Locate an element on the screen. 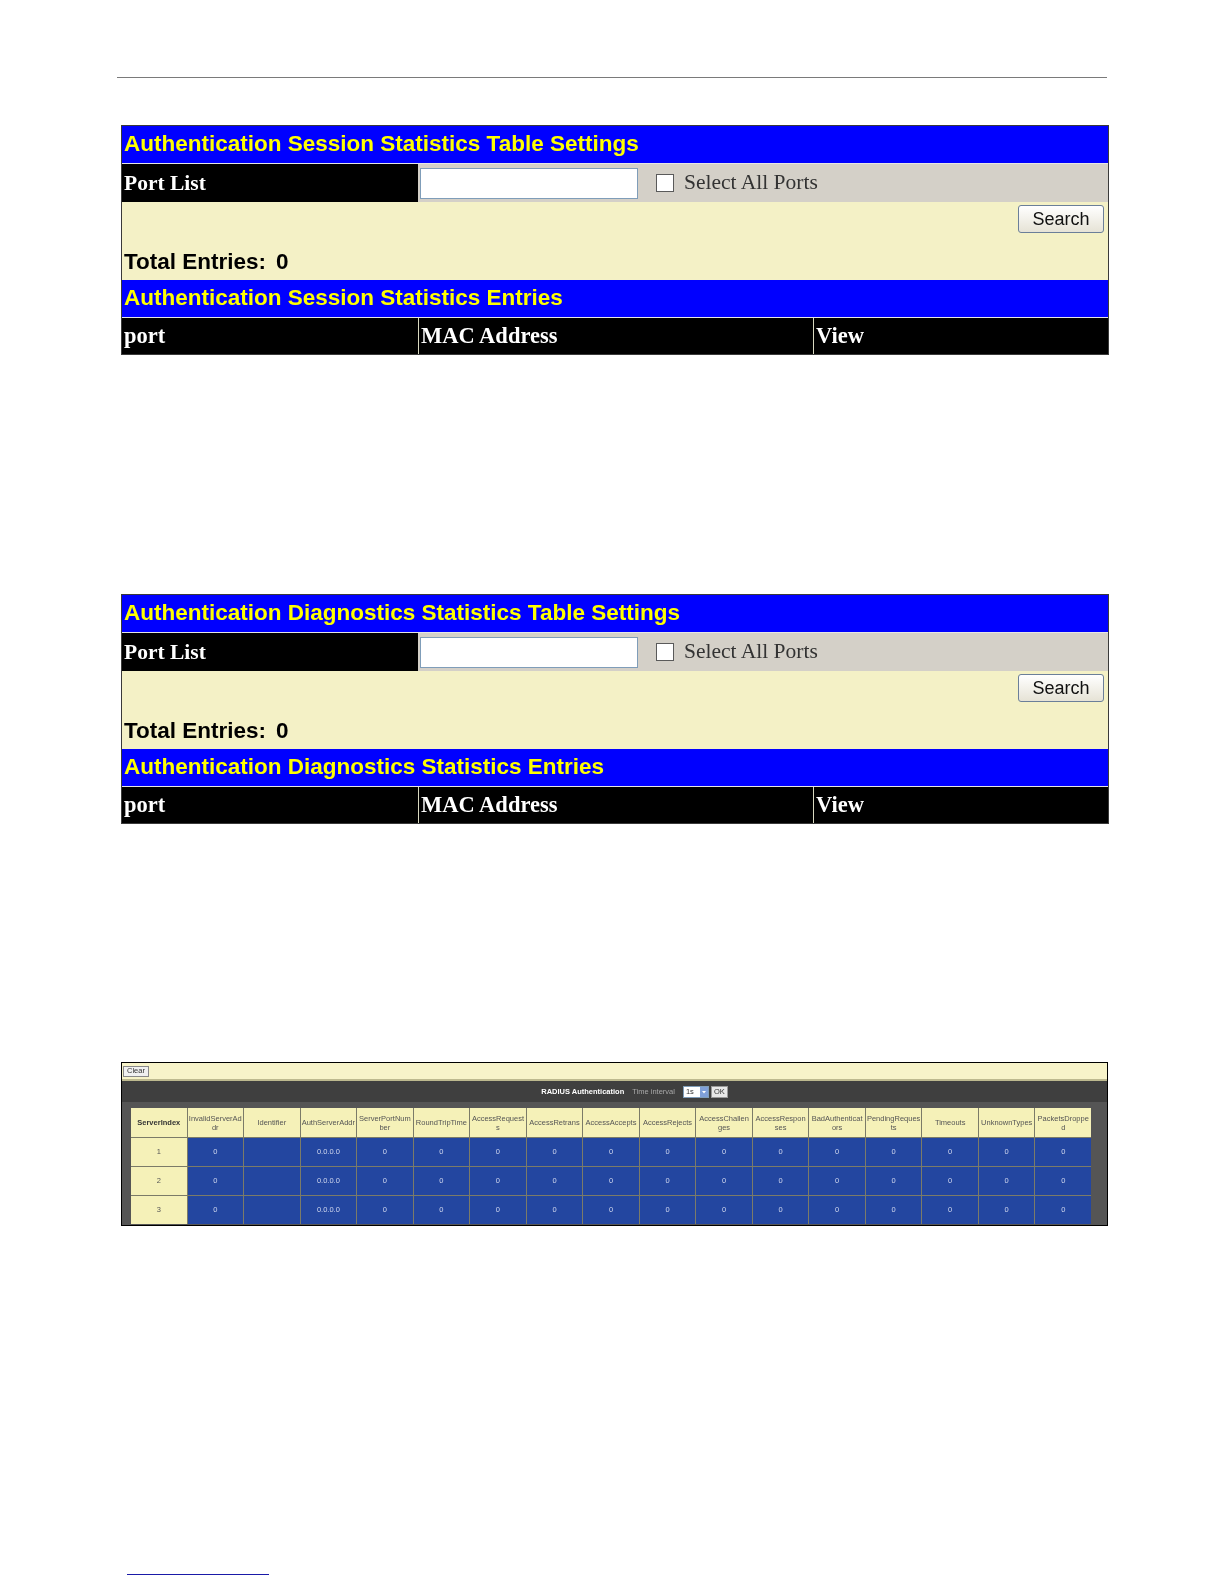 The image size is (1224, 1584). section-title: Authentication Diagnostics Statistics Entries is located at coordinates (364, 767).